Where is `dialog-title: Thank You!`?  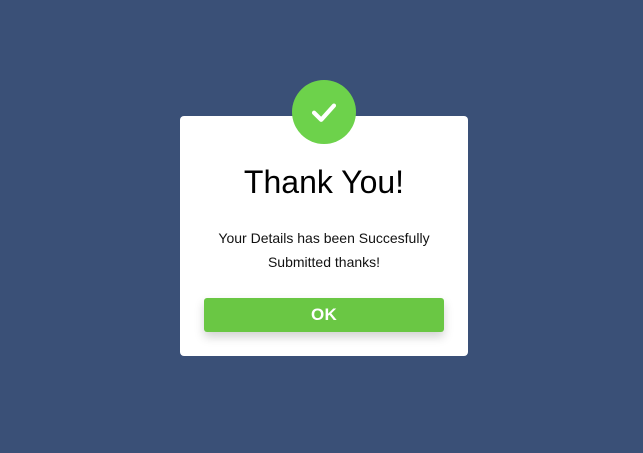
dialog-title: Thank You! is located at coordinates (324, 182).